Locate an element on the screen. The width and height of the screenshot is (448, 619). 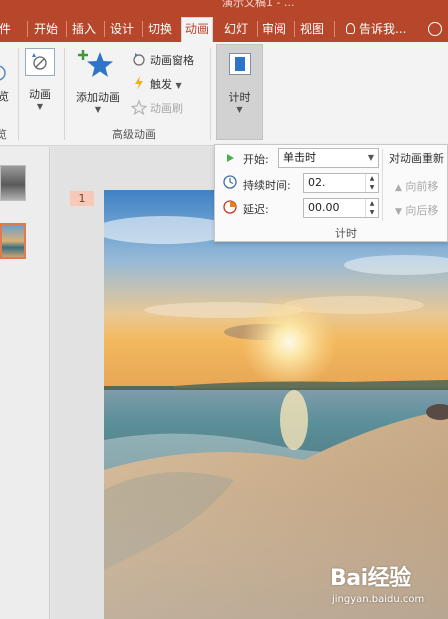
watermark-url: jingyan.baidu.com is located at coordinates (378, 599).